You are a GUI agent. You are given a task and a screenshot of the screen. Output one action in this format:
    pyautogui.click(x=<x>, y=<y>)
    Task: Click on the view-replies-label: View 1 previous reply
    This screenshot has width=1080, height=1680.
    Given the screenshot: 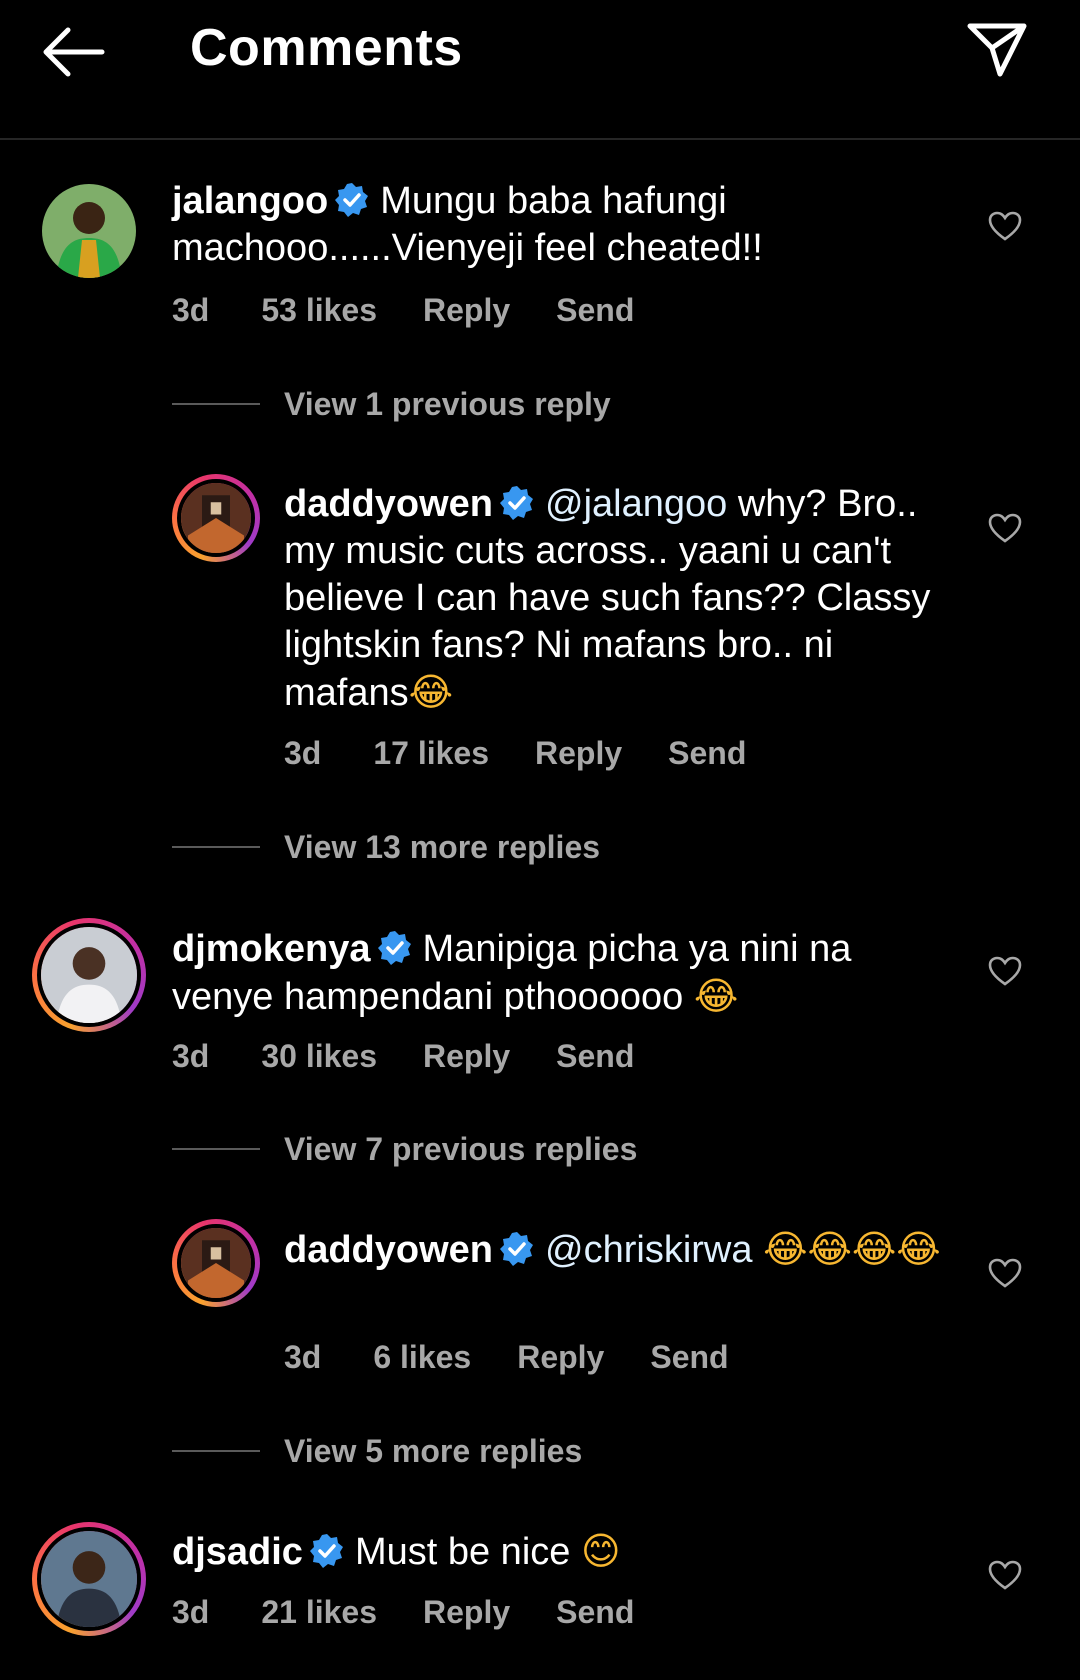 What is the action you would take?
    pyautogui.click(x=447, y=404)
    